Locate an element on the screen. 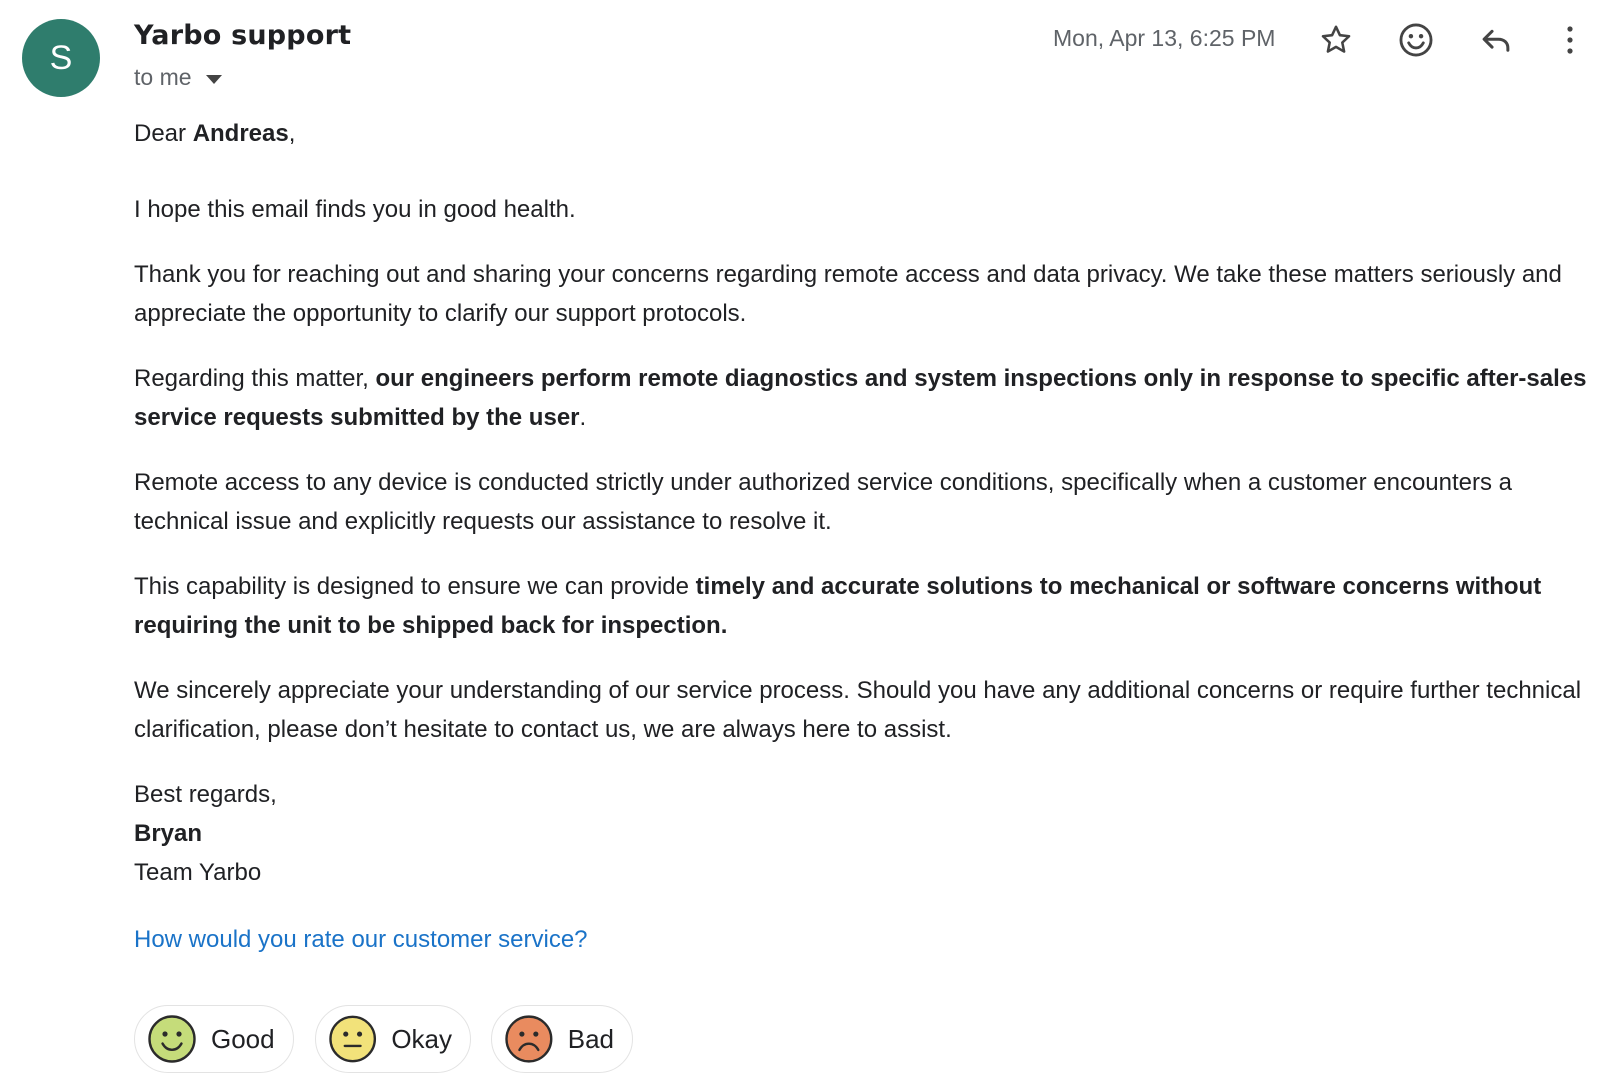  sad-face-icon is located at coordinates (529, 1039).